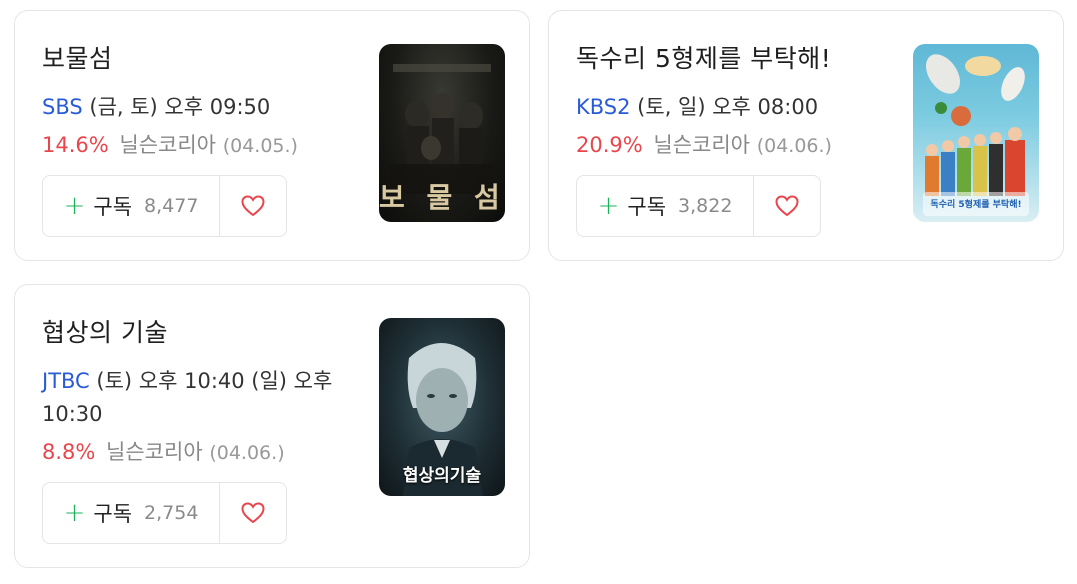 The width and height of the screenshot is (1077, 584). I want to click on program-title: 보물섬, so click(77, 57).